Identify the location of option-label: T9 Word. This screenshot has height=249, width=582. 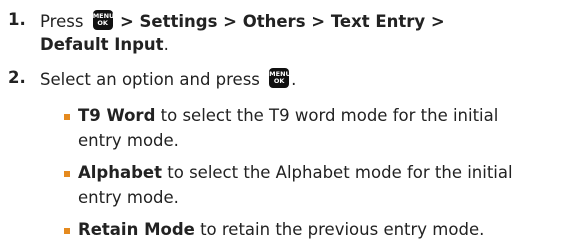
(117, 115).